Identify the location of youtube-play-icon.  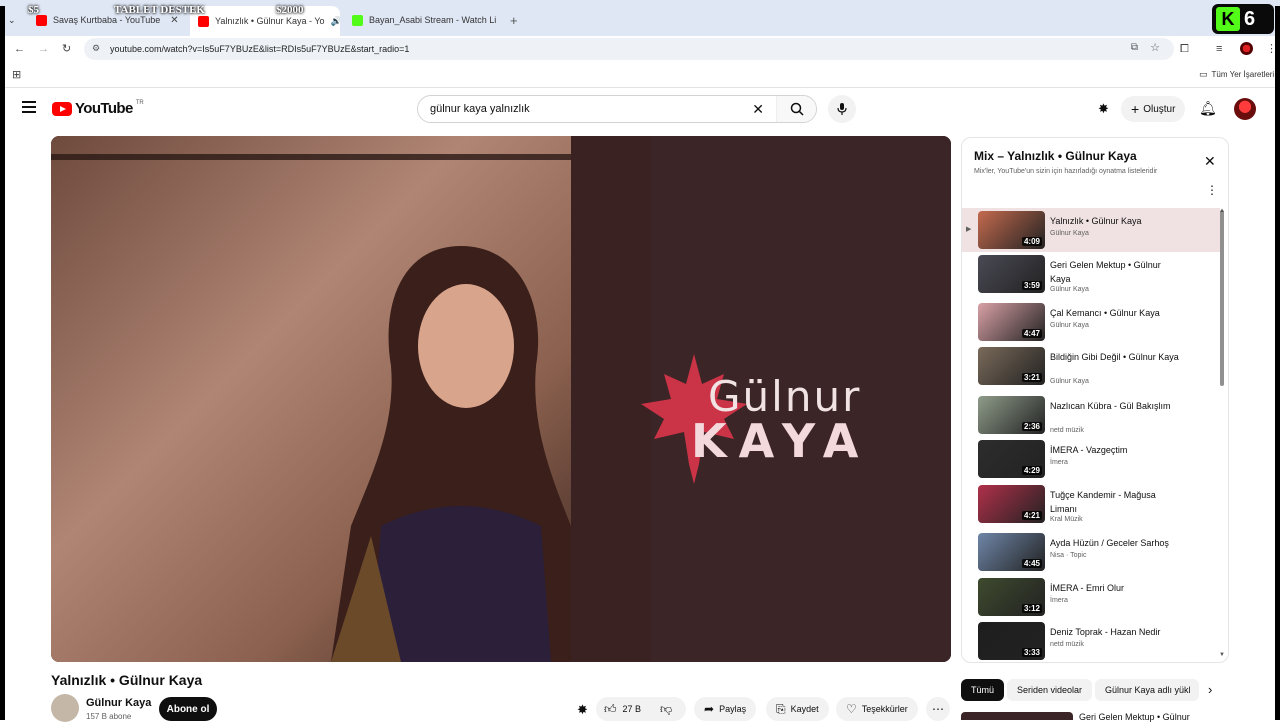
(62, 108).